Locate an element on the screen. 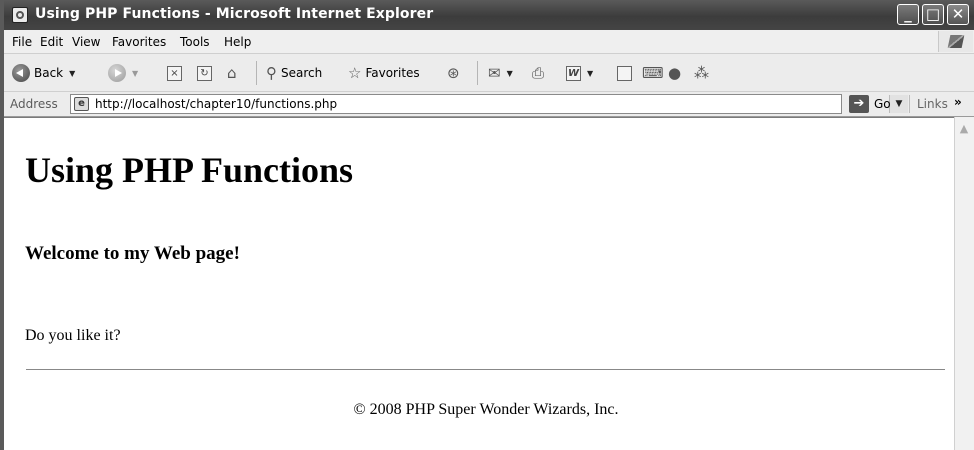 The width and height of the screenshot is (974, 450). ie-page-icon is located at coordinates (20, 15).